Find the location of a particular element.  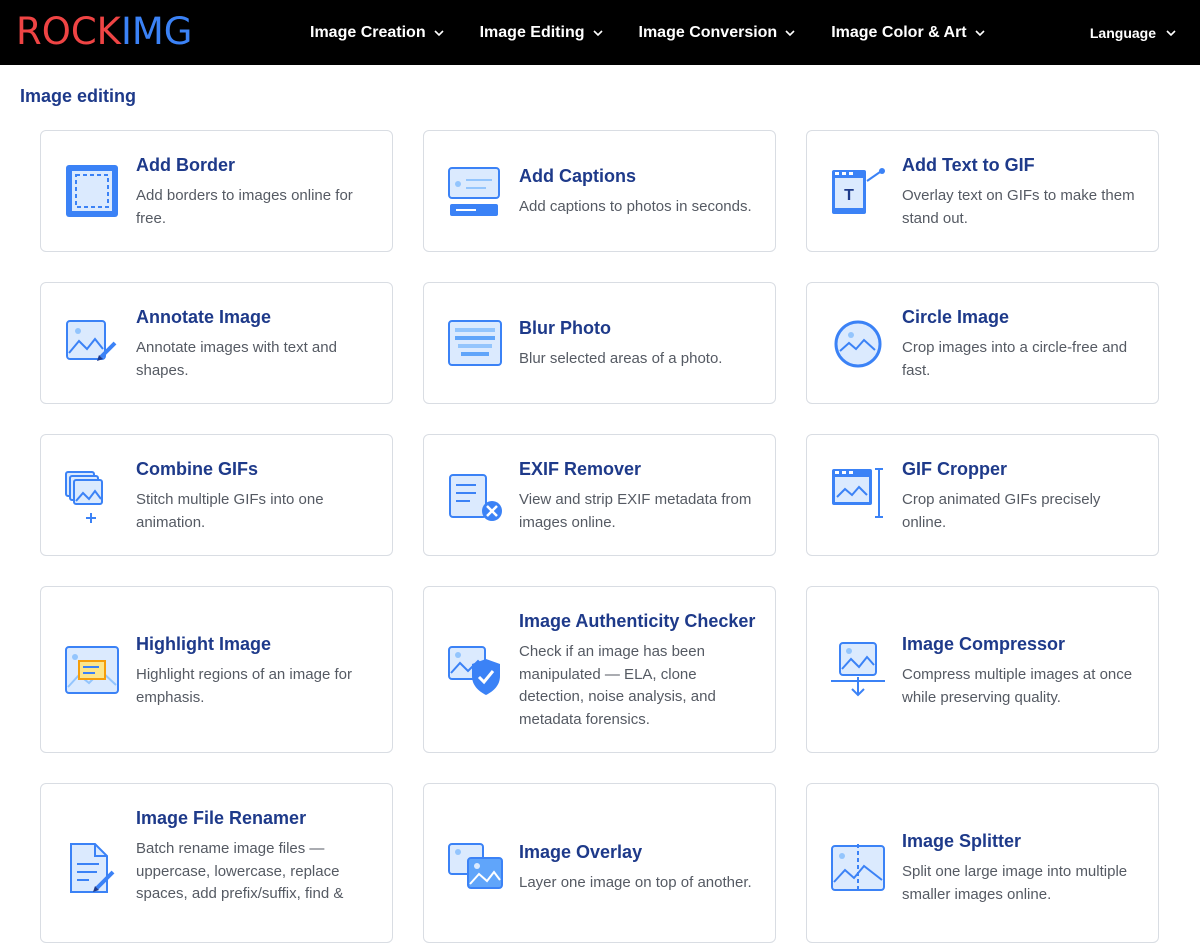

language-label: Language is located at coordinates (1122, 32).